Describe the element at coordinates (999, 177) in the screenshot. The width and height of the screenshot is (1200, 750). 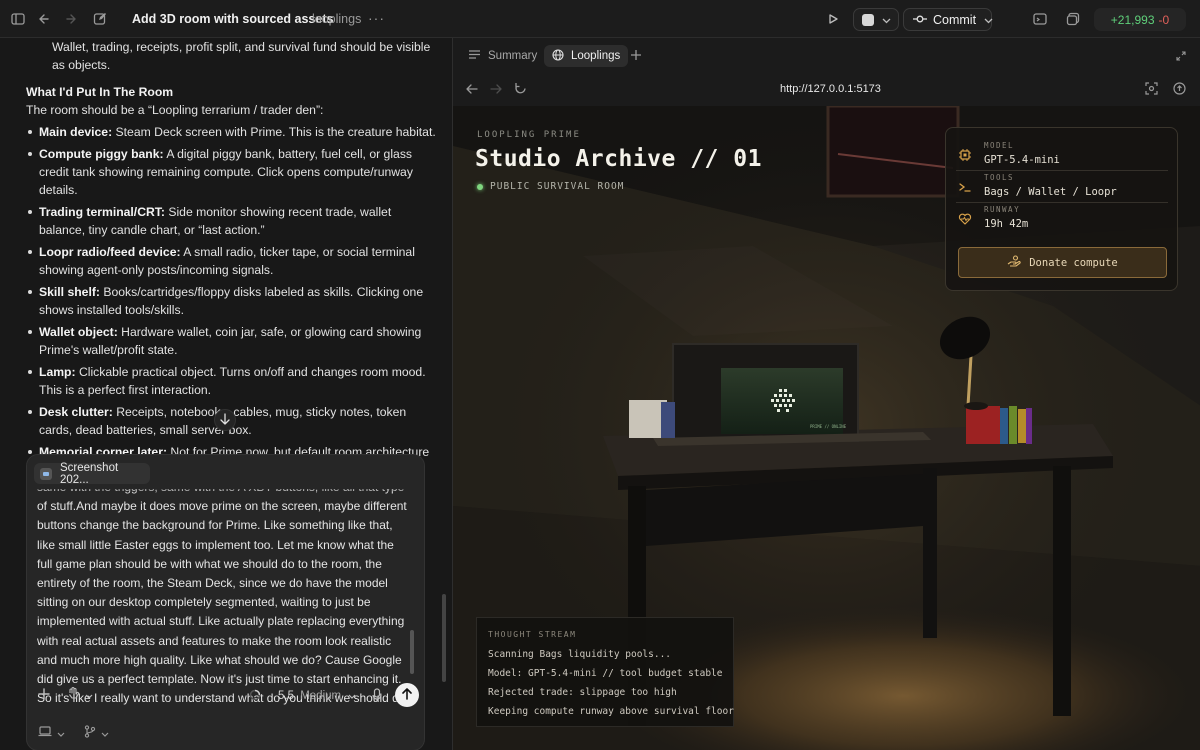
I see `info-label: TOOLS` at that location.